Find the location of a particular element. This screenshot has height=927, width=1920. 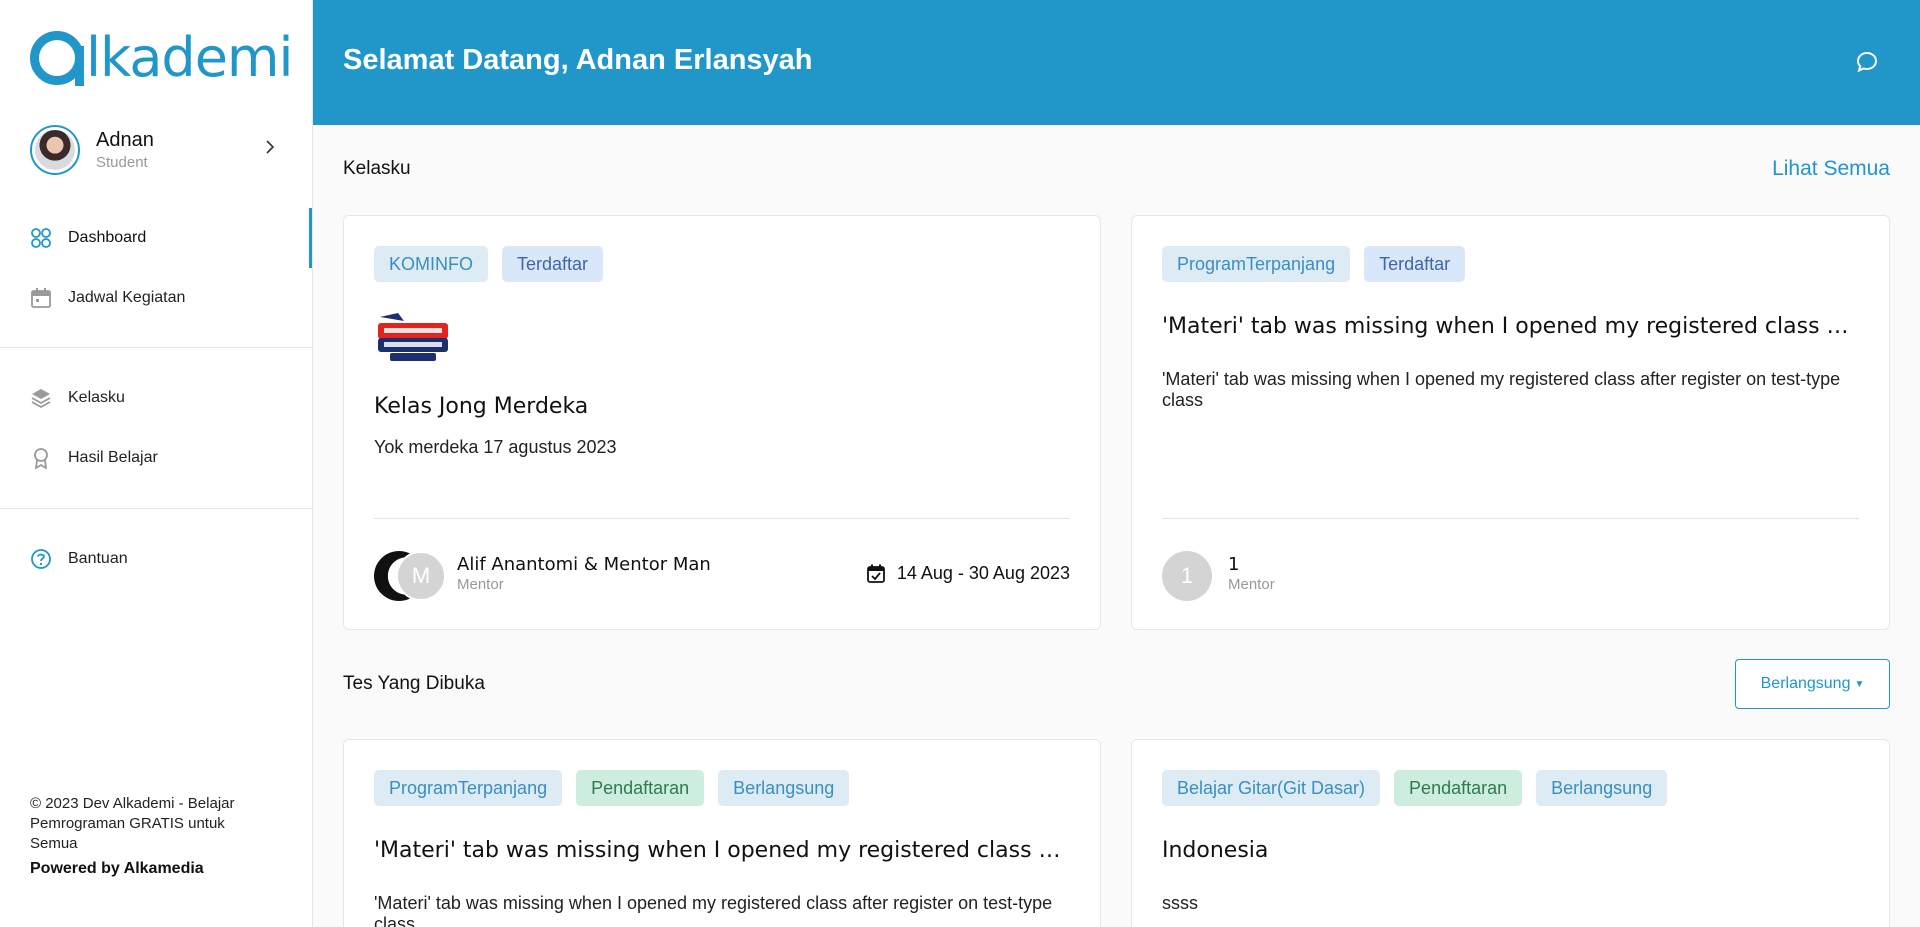

tests-title: Tes Yang Dibuka is located at coordinates (414, 683).